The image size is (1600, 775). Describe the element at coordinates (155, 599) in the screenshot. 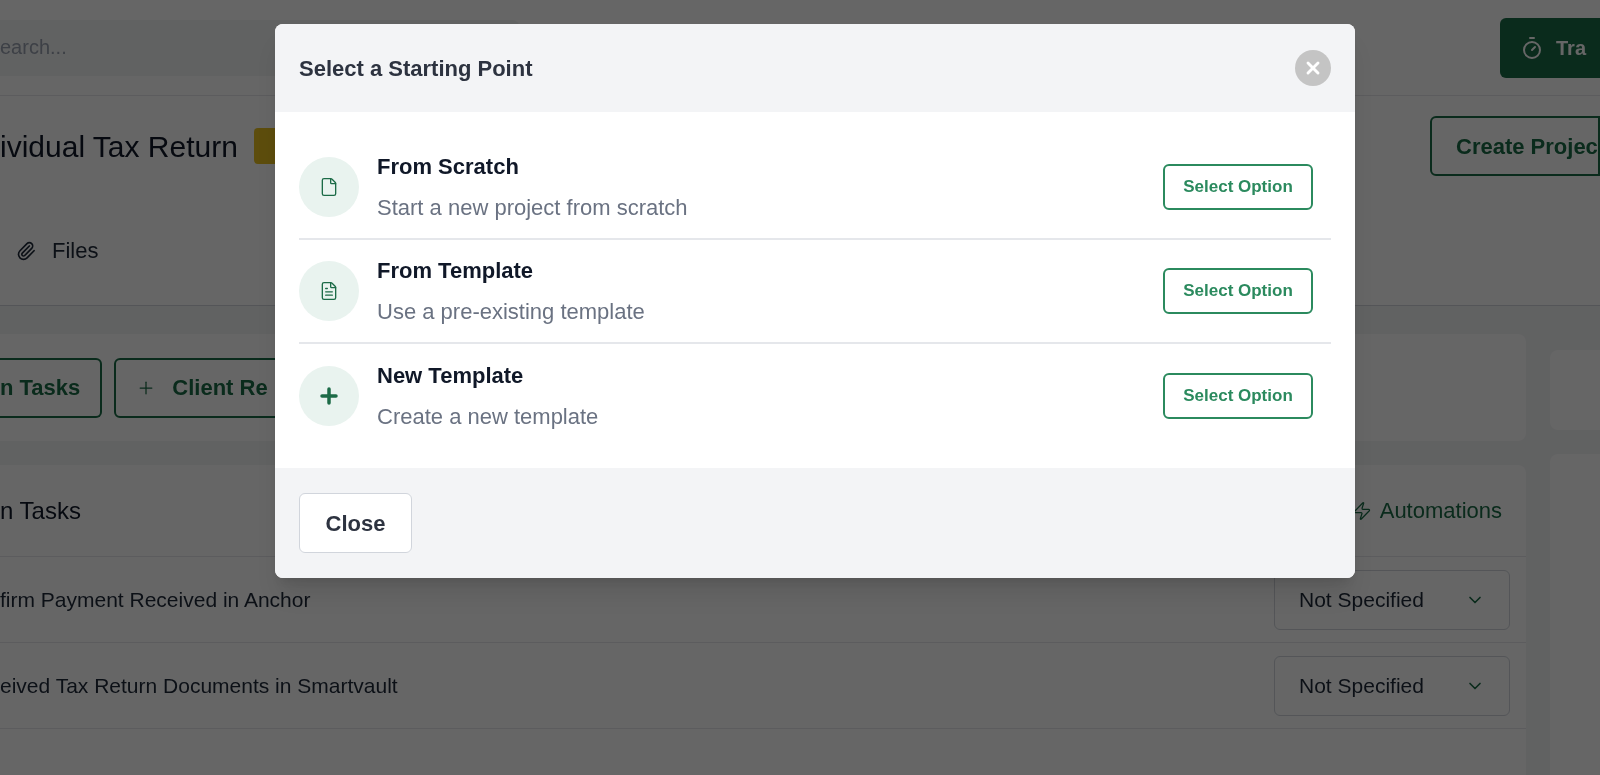

I see `task-name: firm Payment Received in Anchor` at that location.